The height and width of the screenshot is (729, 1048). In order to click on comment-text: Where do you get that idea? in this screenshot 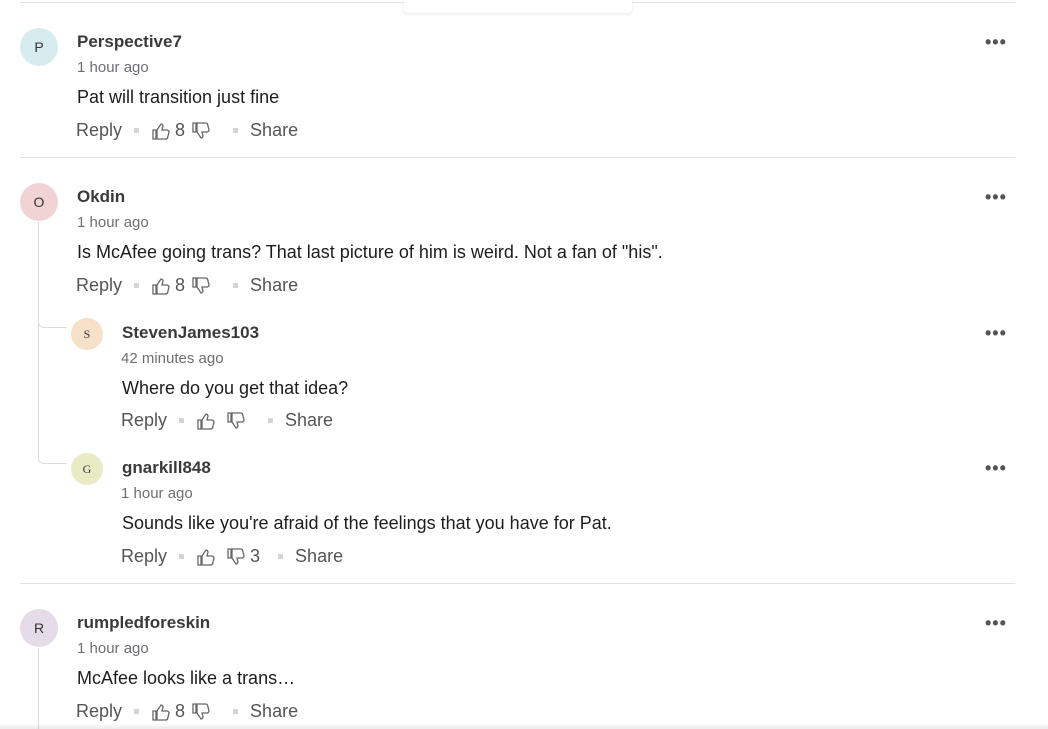, I will do `click(235, 388)`.